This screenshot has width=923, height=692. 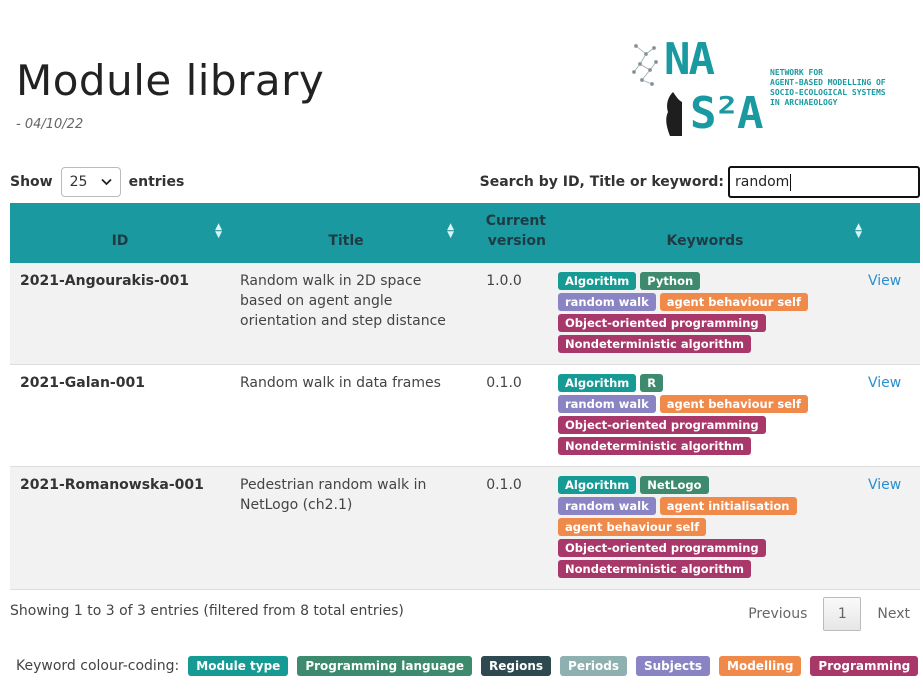 I want to click on text-caret, so click(x=791, y=182).